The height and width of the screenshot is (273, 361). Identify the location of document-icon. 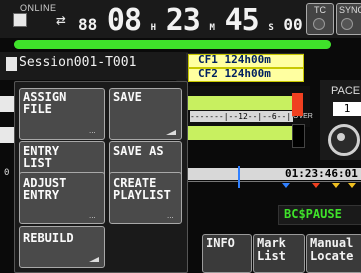
(11, 64).